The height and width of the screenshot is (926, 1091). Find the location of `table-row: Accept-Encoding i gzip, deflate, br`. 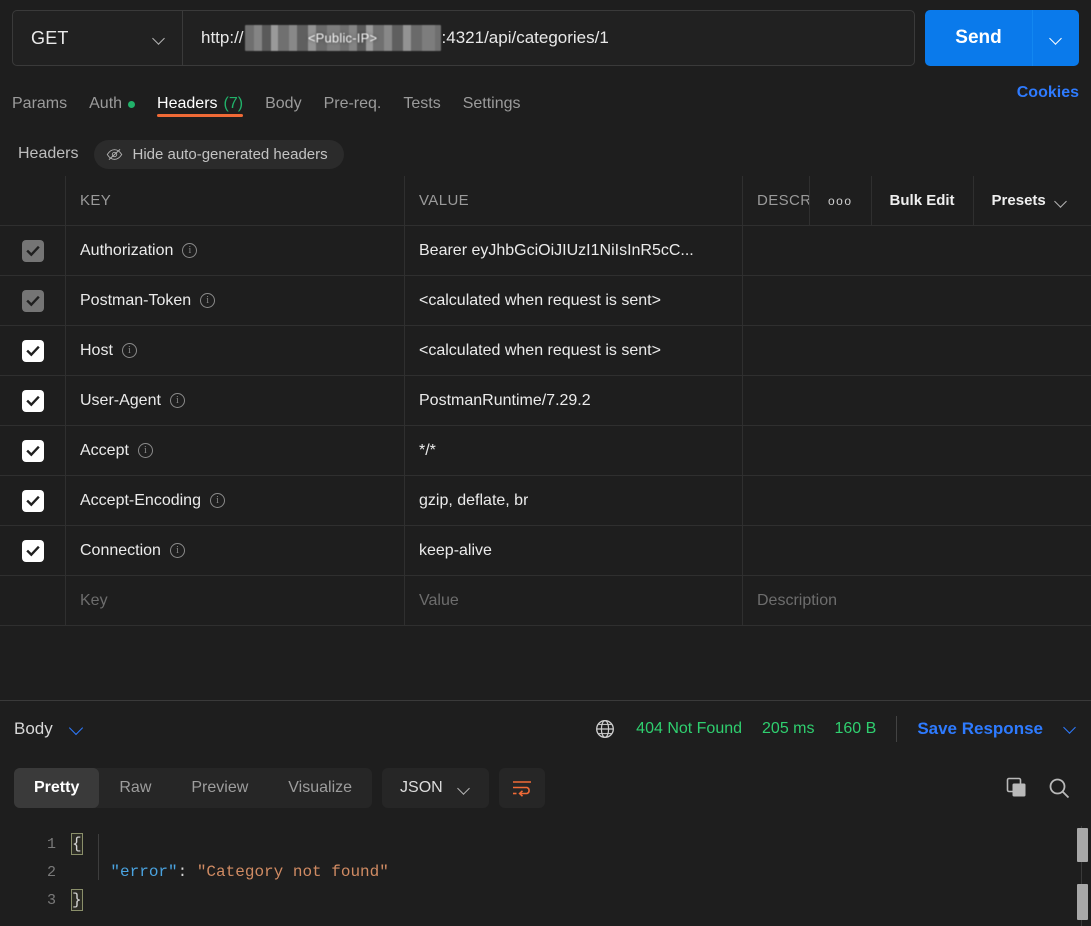

table-row: Accept-Encoding i gzip, deflate, br is located at coordinates (545, 501).